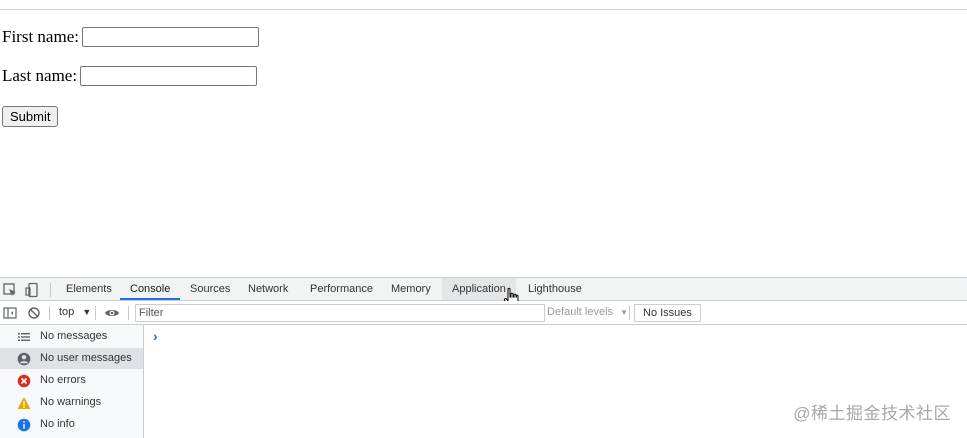 This screenshot has width=967, height=438. What do you see at coordinates (34, 313) in the screenshot?
I see `clear-console-icon` at bounding box center [34, 313].